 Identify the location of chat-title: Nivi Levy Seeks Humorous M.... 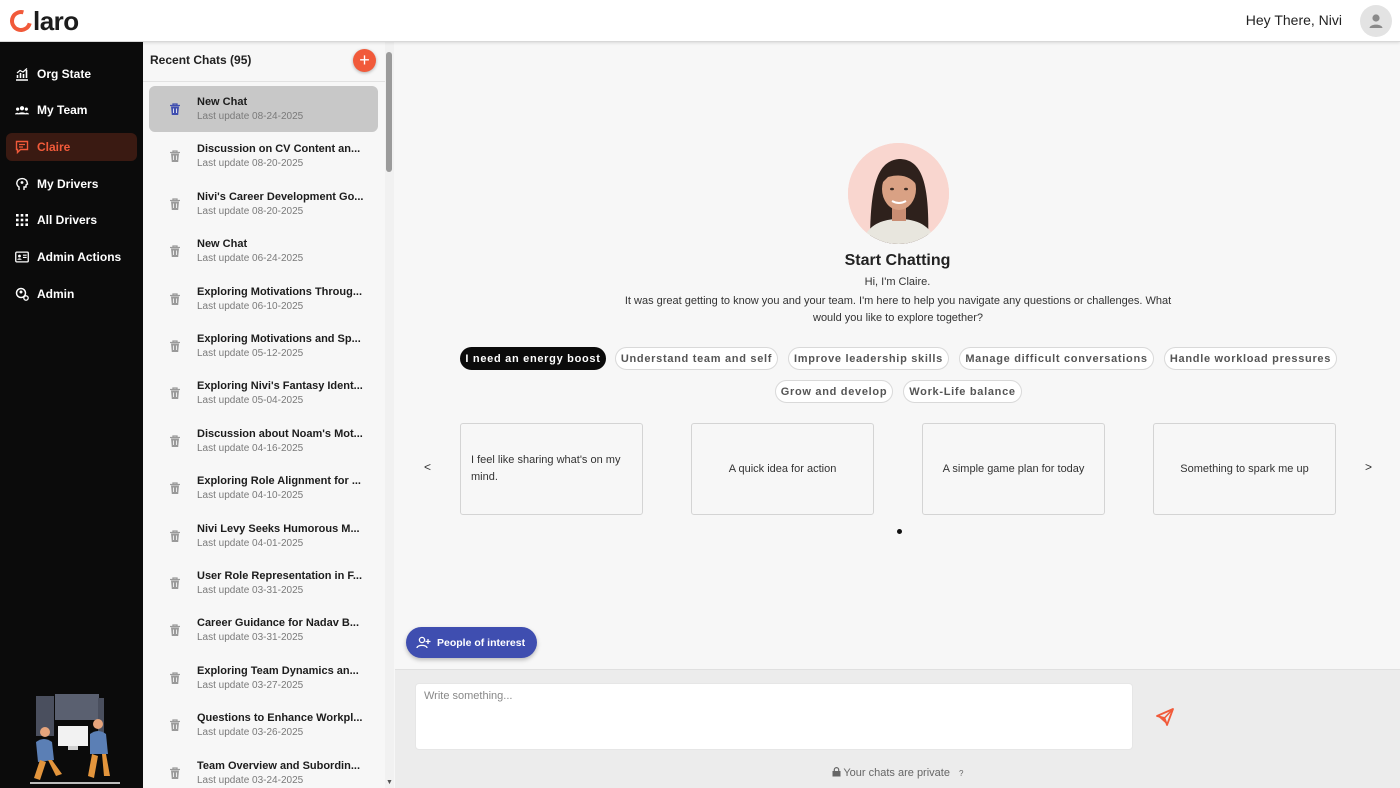
(278, 528).